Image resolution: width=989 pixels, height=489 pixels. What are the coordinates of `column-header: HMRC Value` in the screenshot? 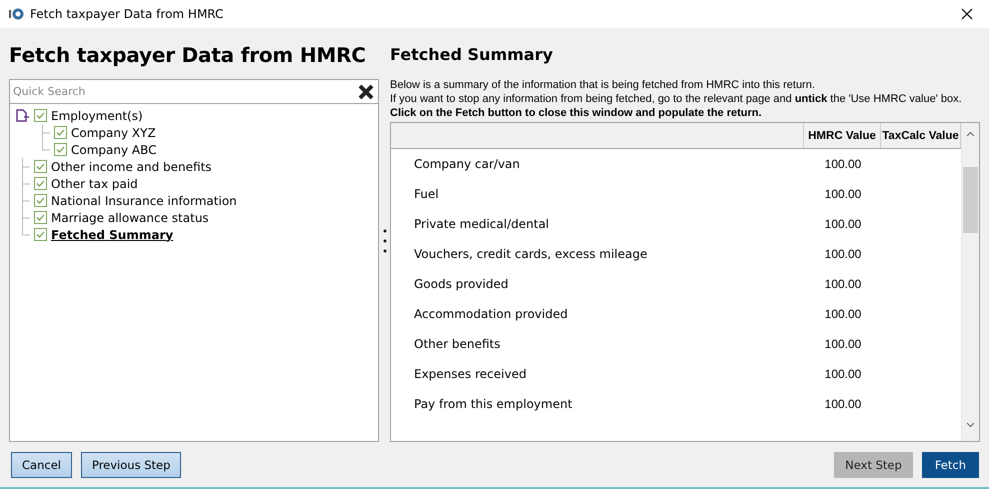 It's located at (842, 135).